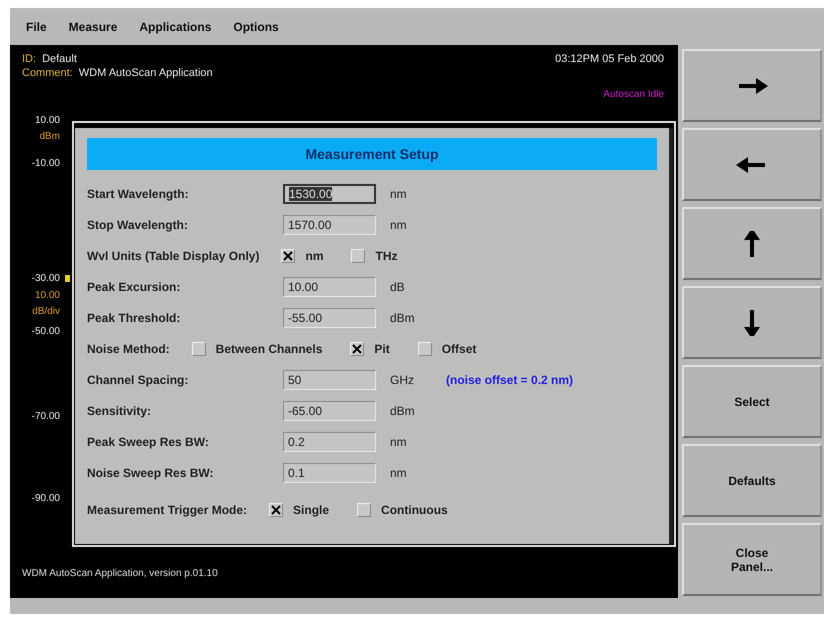 The width and height of the screenshot is (824, 618). Describe the element at coordinates (138, 225) in the screenshot. I see `field-label: Stop Wavelength:` at that location.